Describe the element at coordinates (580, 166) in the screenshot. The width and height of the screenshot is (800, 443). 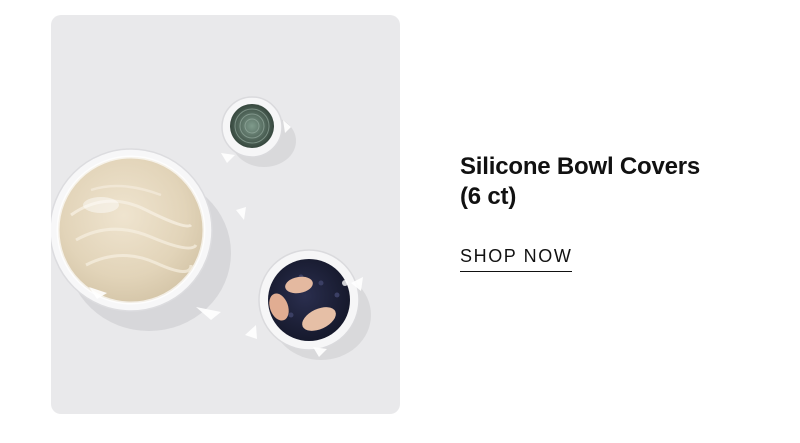
I see `product-title-line1: Silicone Bowl Covers` at that location.